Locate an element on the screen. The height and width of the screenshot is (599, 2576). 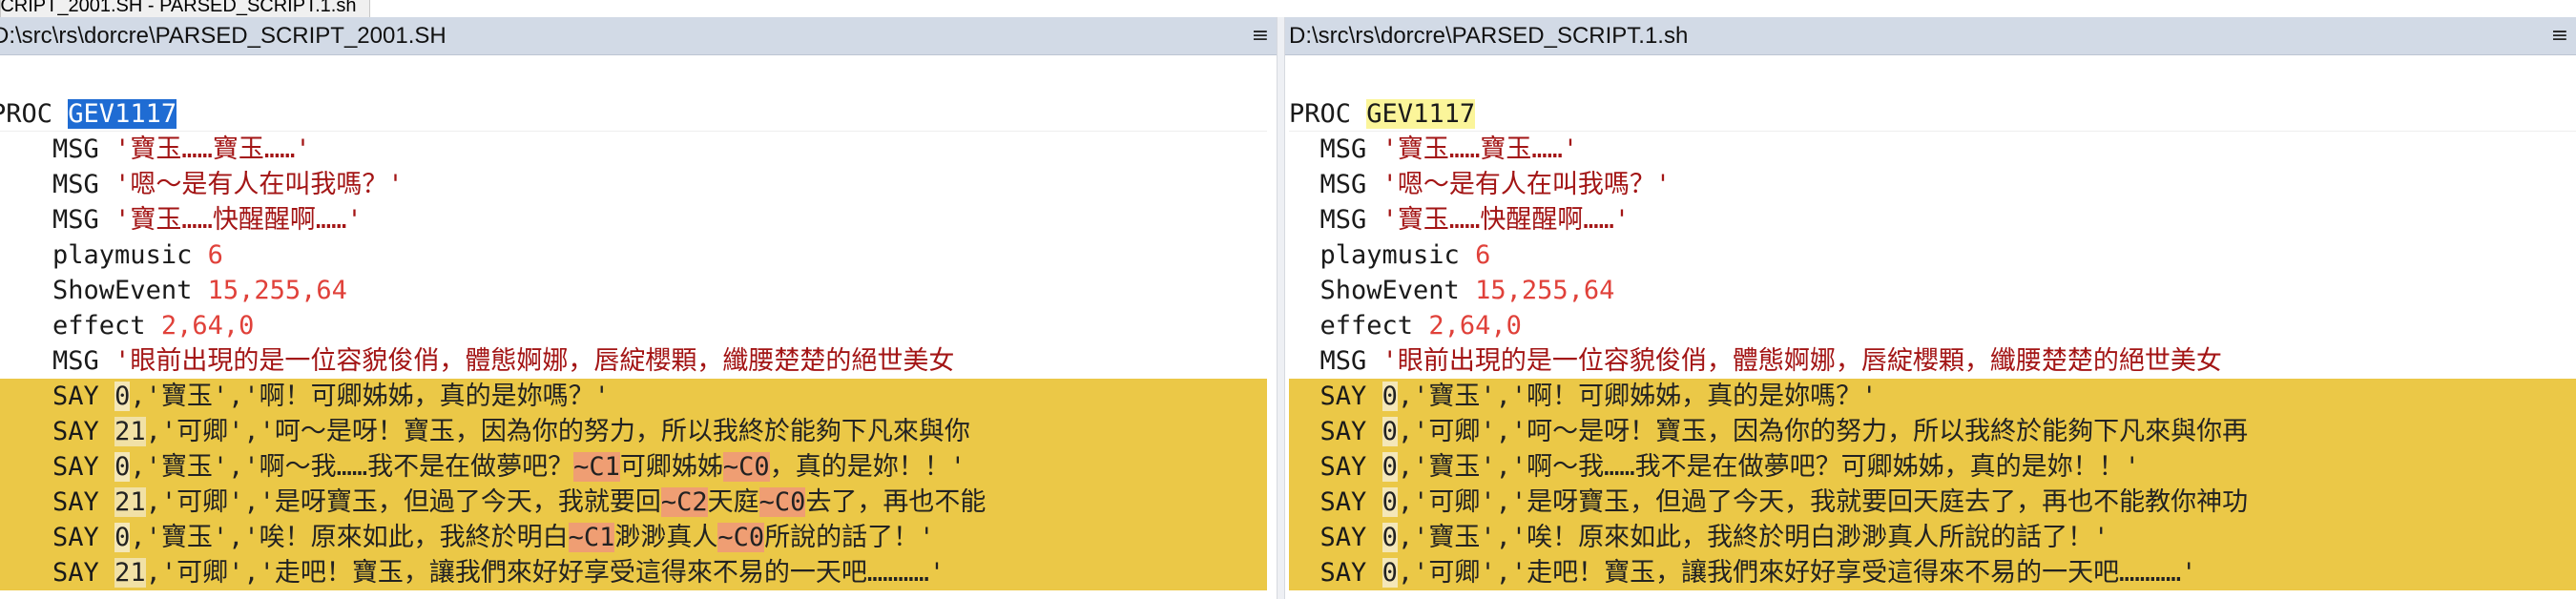
window-tabbar: SCRIPT_2001.SH - PARSED_SCRIPT.1.sh is located at coordinates (1288, 8).